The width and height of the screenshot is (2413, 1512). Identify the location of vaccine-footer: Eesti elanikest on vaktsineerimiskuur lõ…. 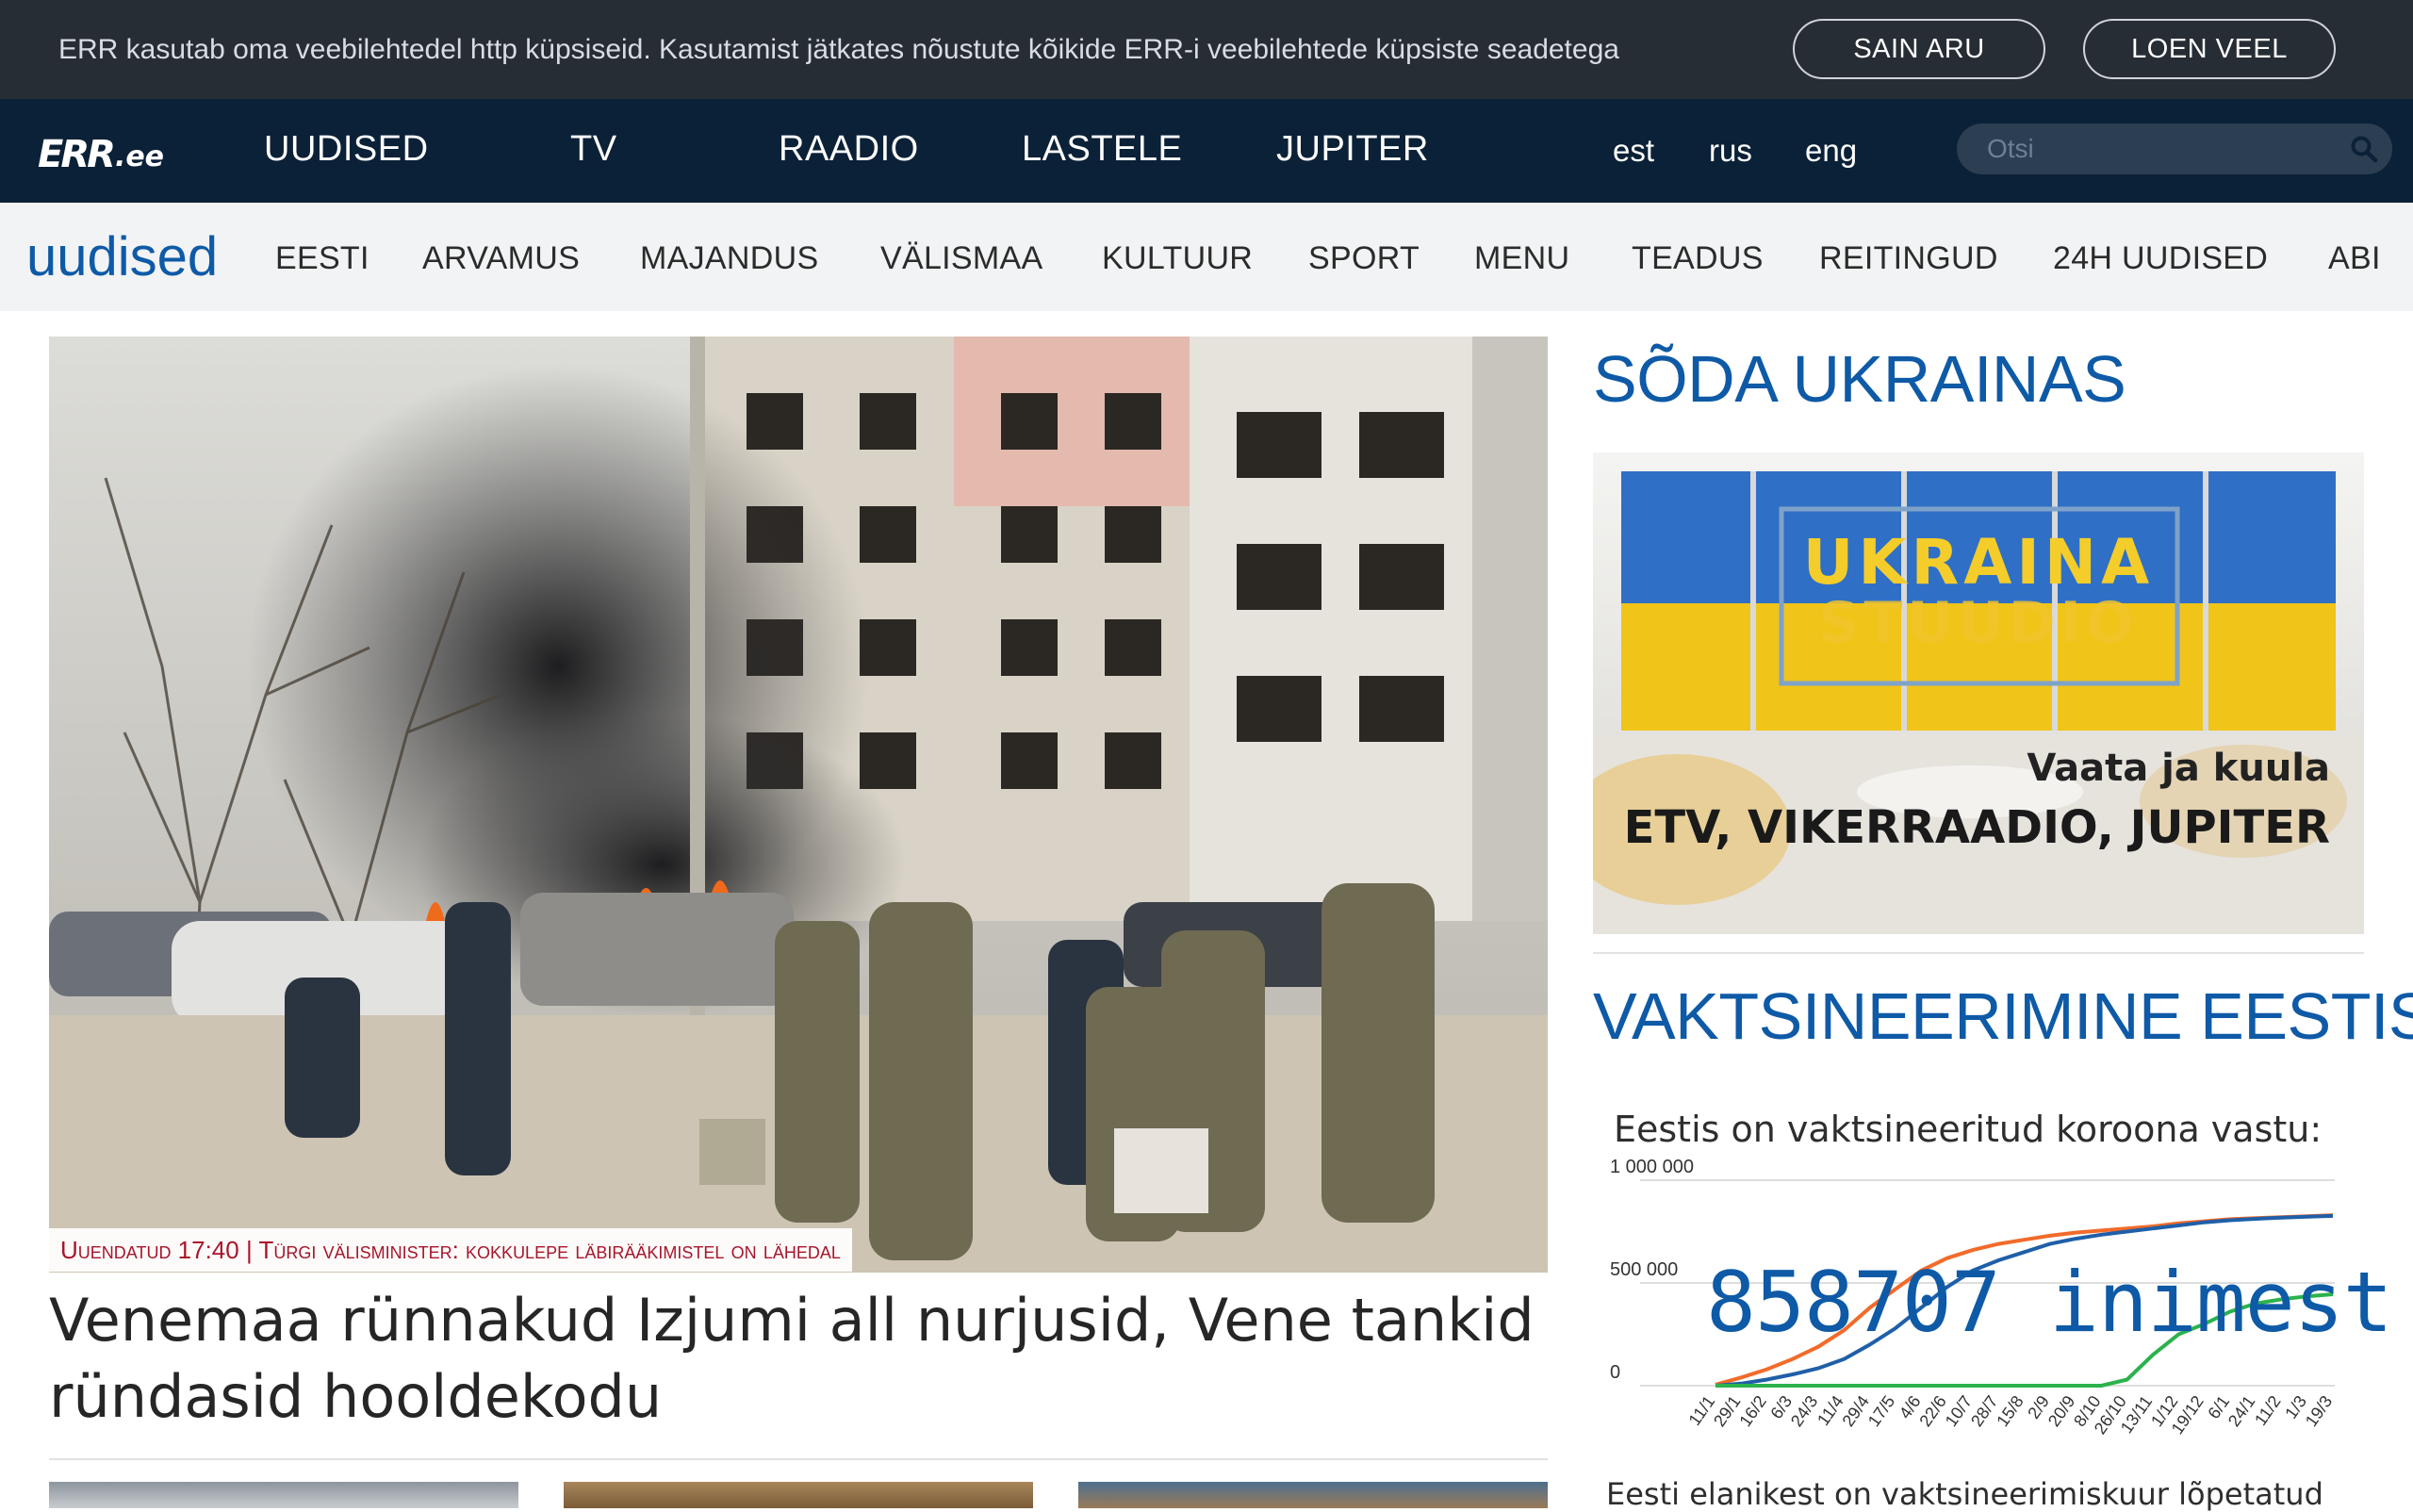
(1965, 1494).